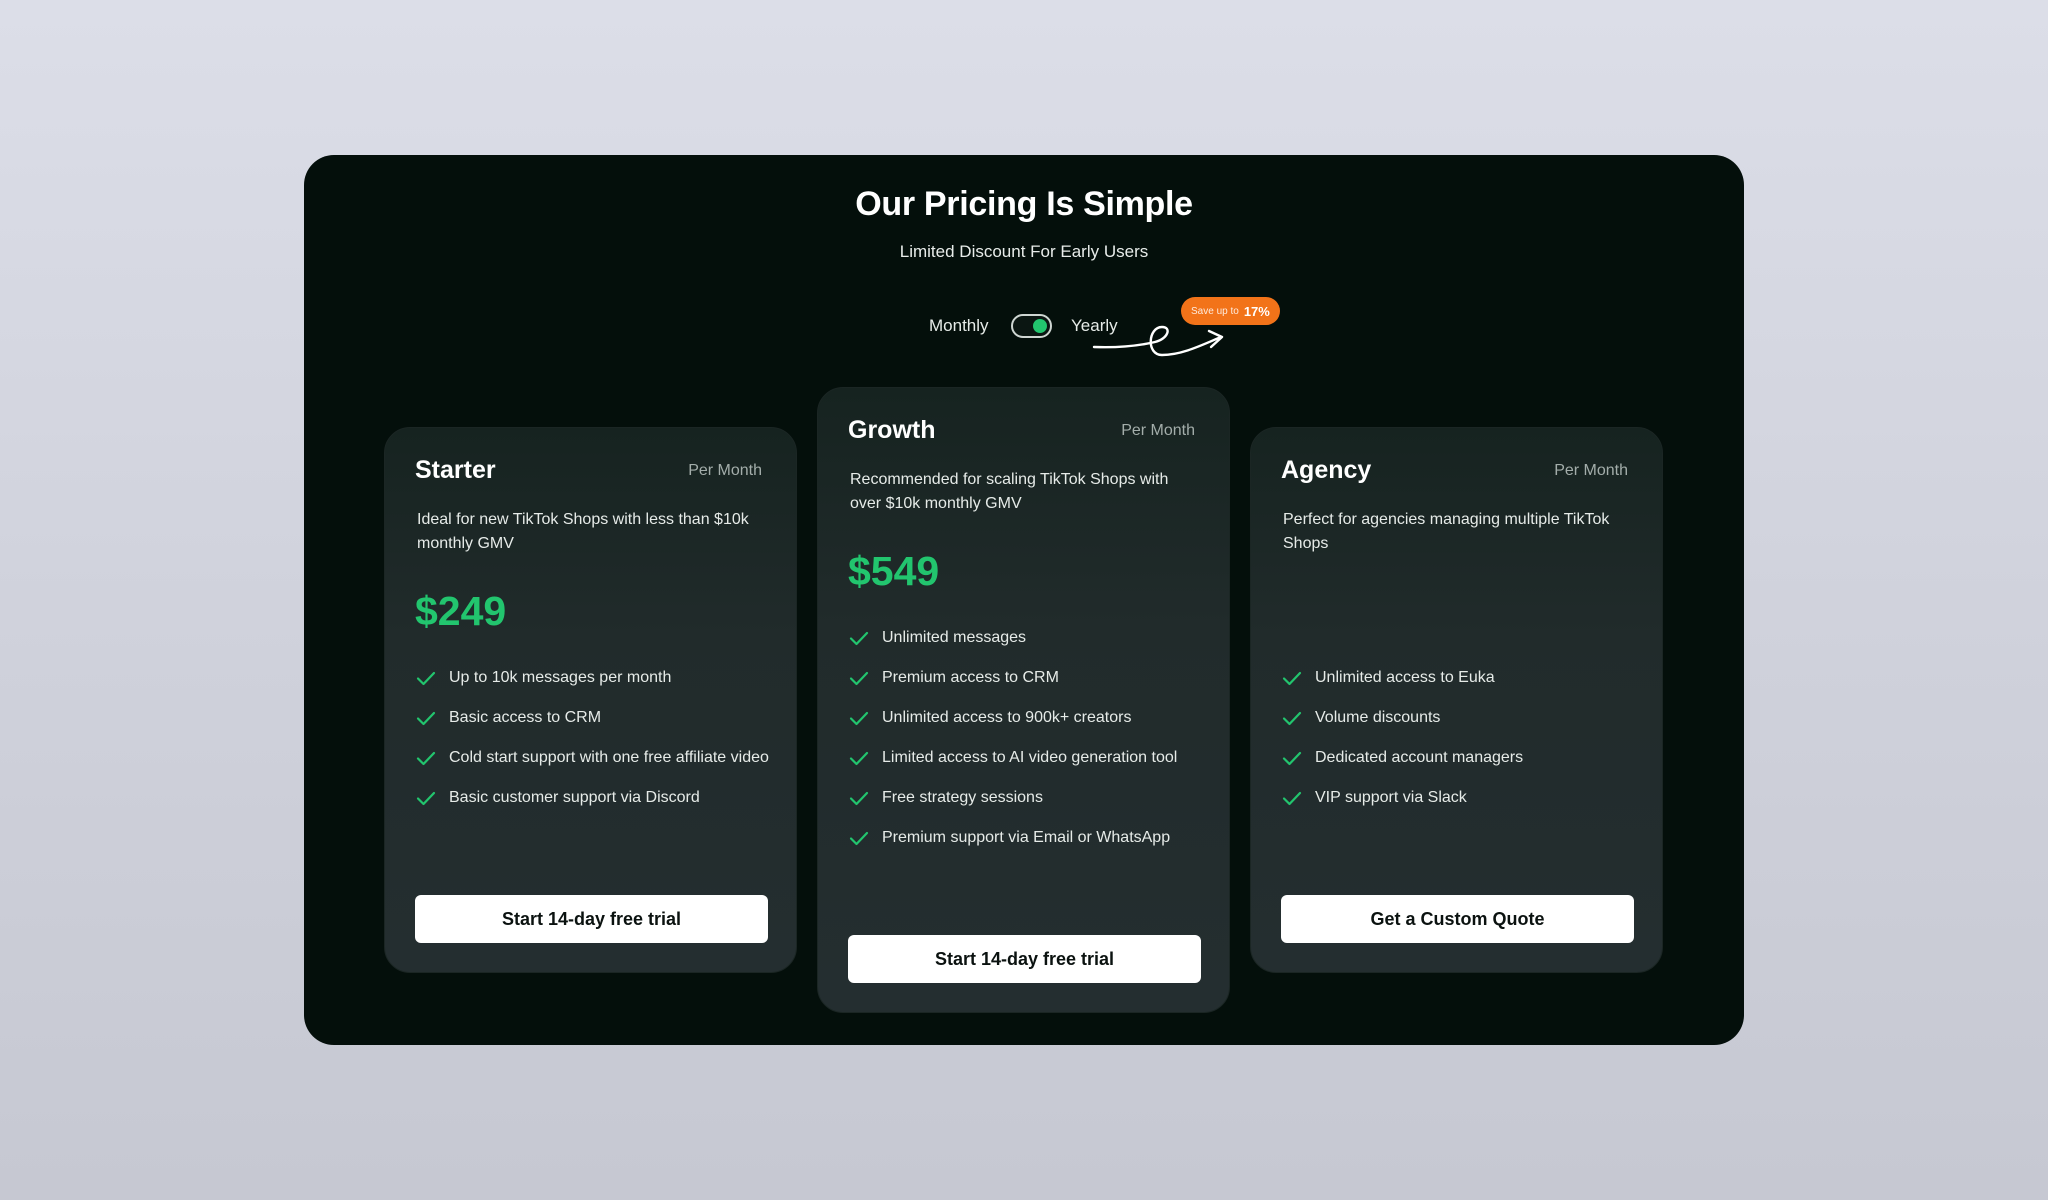 Image resolution: width=2048 pixels, height=1200 pixels. I want to click on feature-text: Unlimited access to 900k+ creators, so click(1007, 717).